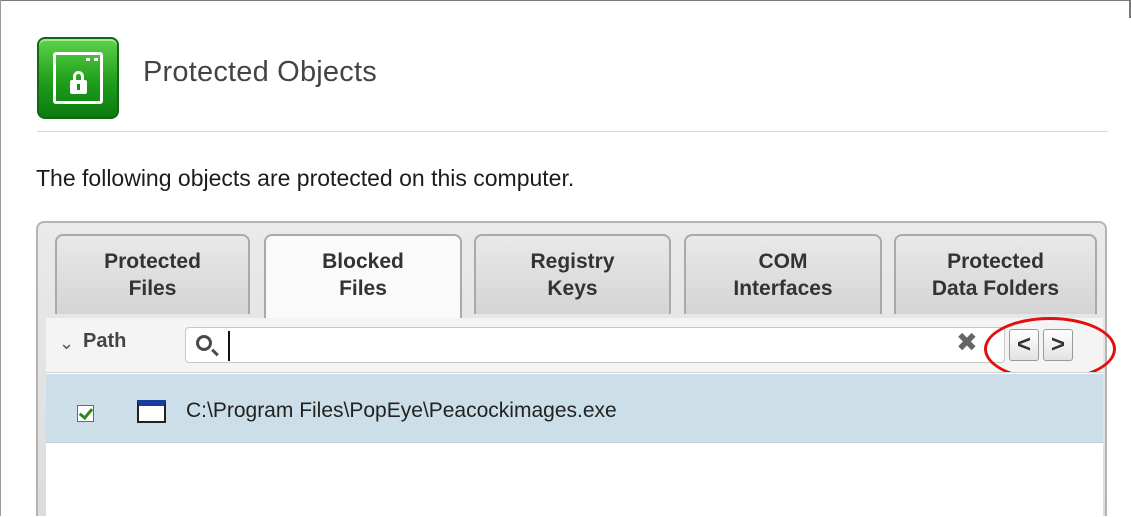 The height and width of the screenshot is (517, 1131). Describe the element at coordinates (204, 343) in the screenshot. I see `search-icon` at that location.